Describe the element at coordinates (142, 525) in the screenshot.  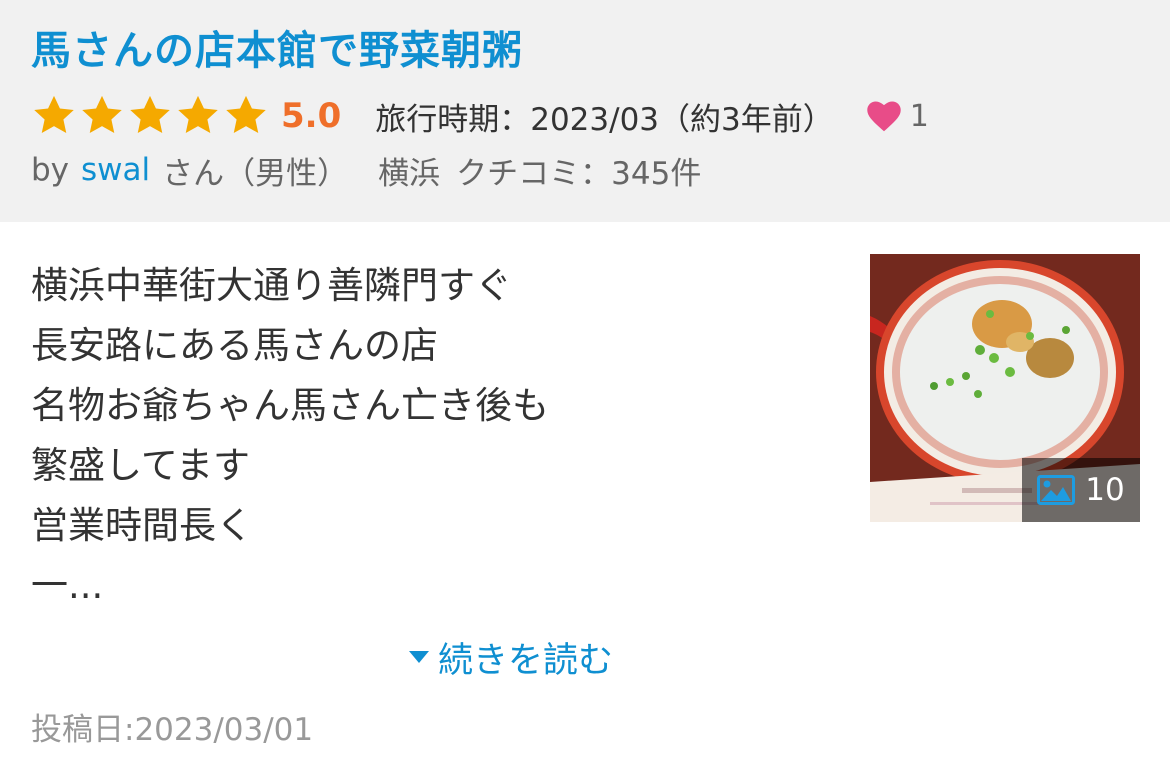
I see `review-body-line: 営業時間長く` at that location.